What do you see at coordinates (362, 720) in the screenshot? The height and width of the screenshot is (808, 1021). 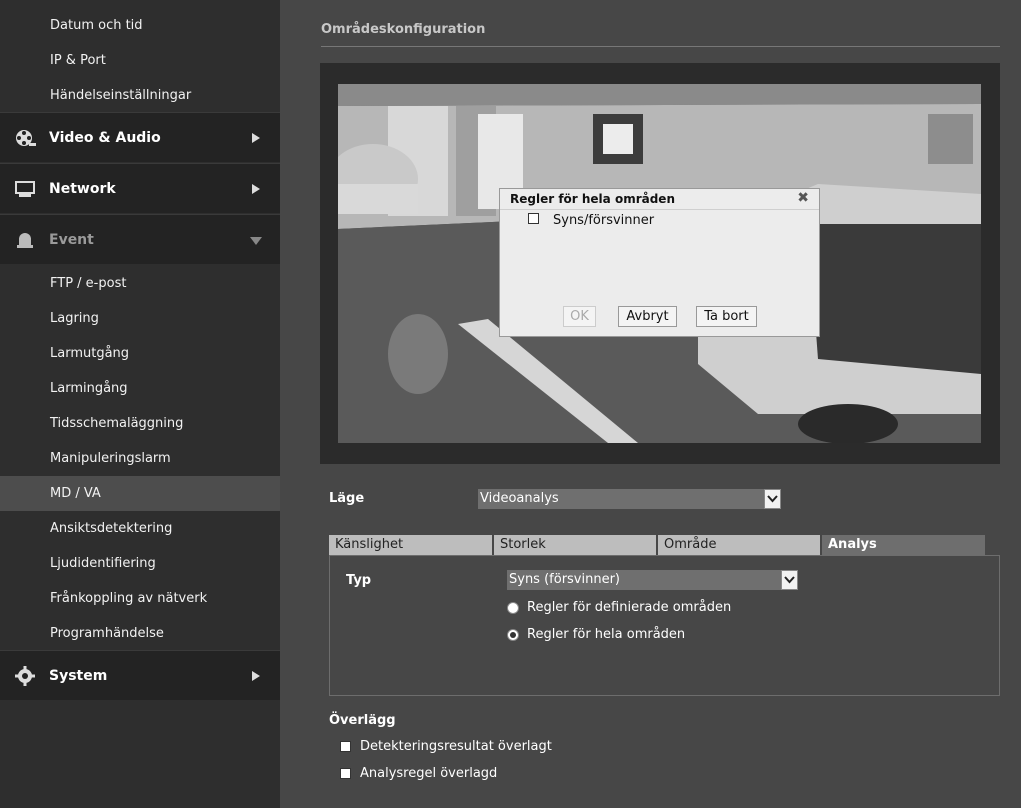 I see `overlay-title: Överlägg` at bounding box center [362, 720].